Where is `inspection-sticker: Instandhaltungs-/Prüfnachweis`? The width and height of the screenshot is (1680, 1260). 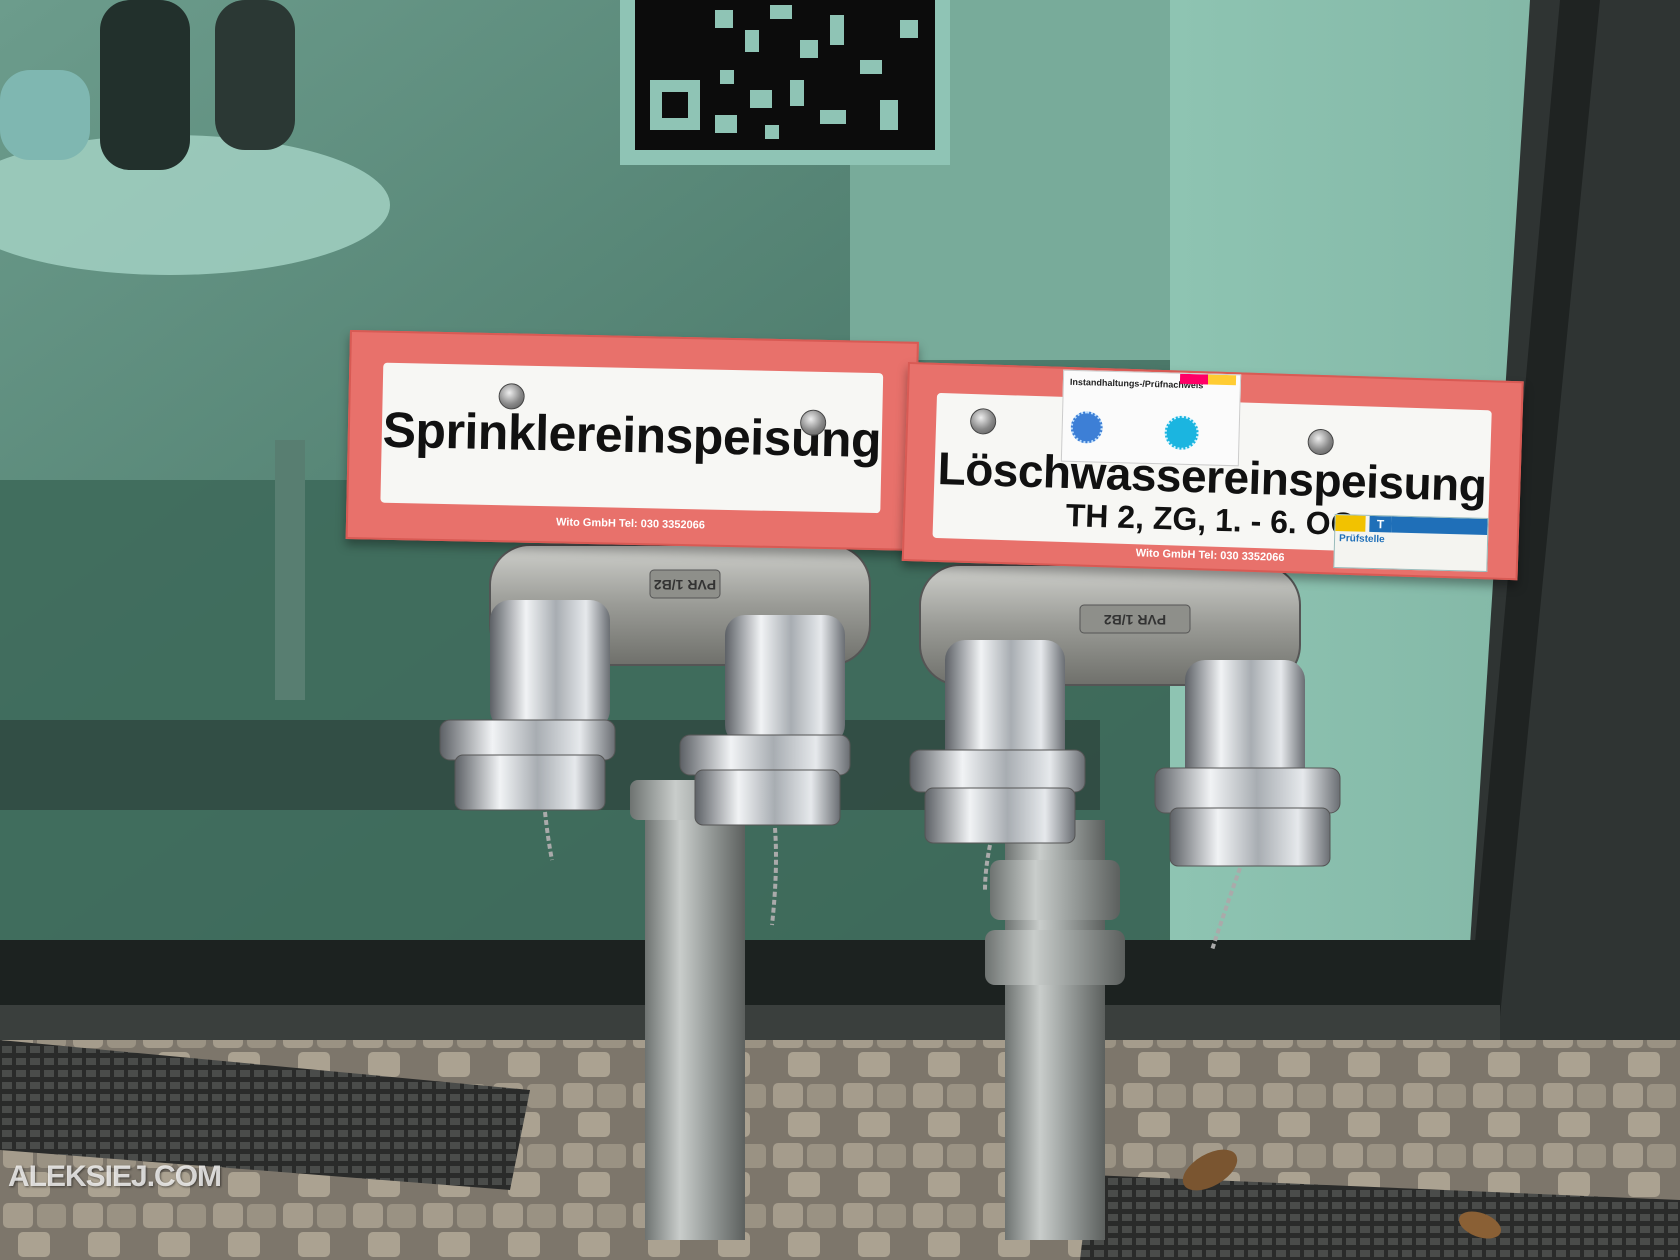
inspection-sticker: Instandhaltungs-/Prüfnachweis is located at coordinates (1151, 418).